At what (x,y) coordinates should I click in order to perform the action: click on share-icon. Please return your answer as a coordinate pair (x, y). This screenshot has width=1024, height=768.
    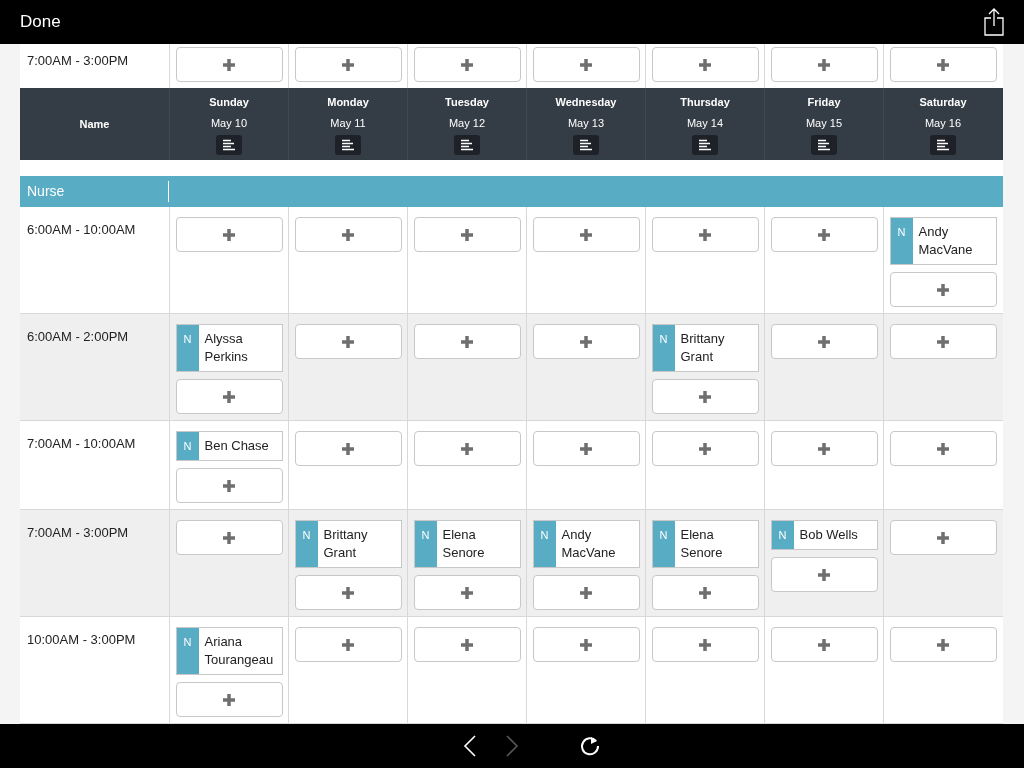
    Looking at the image, I should click on (994, 22).